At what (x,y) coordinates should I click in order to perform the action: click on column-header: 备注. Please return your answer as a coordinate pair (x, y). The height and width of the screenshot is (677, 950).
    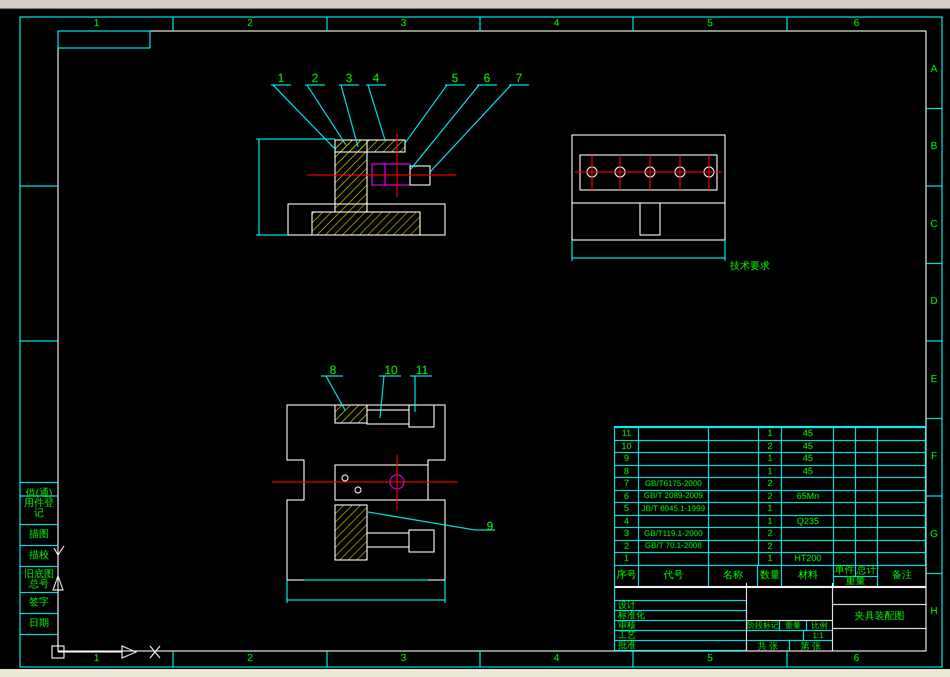
    Looking at the image, I should click on (902, 575).